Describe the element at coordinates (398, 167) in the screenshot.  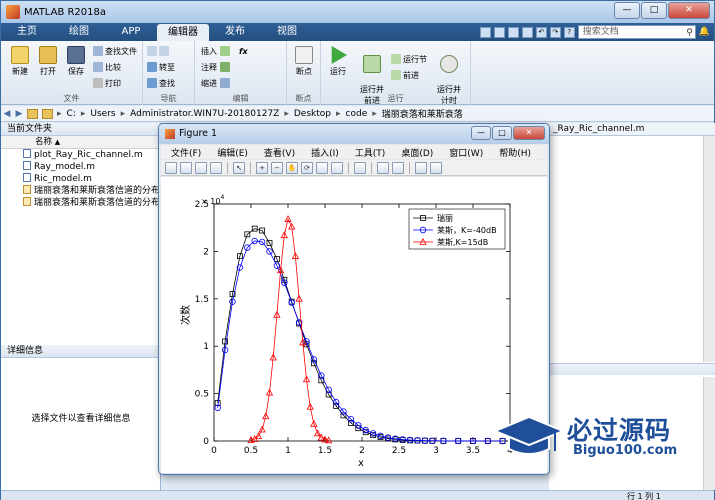
I see `legend-icon` at that location.